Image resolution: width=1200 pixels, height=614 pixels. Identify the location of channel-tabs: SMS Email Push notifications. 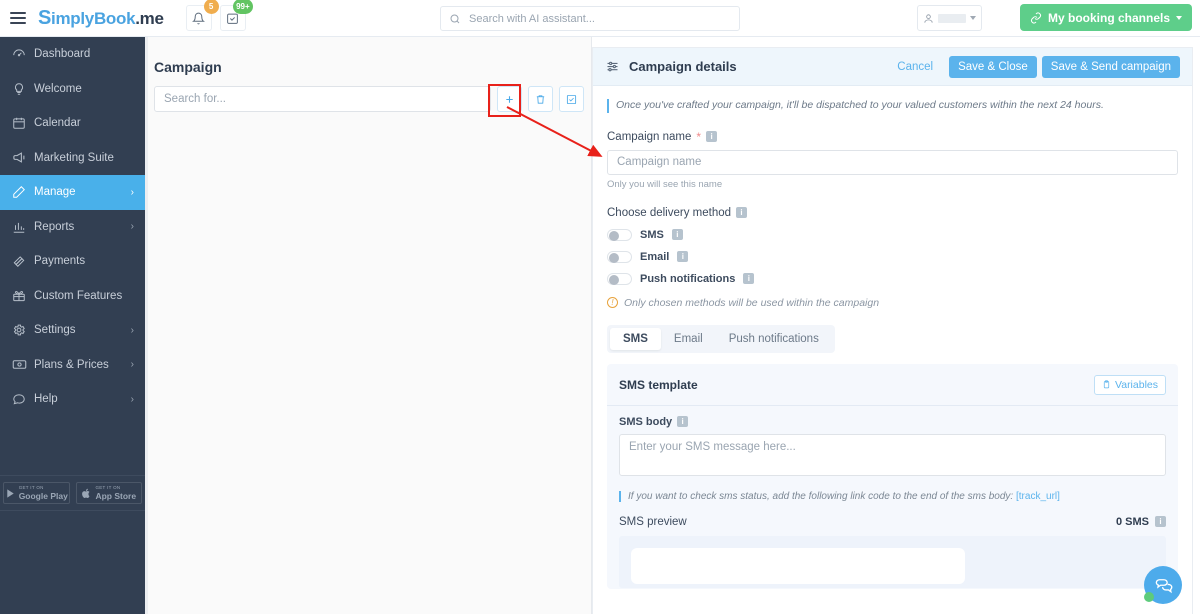
(721, 338).